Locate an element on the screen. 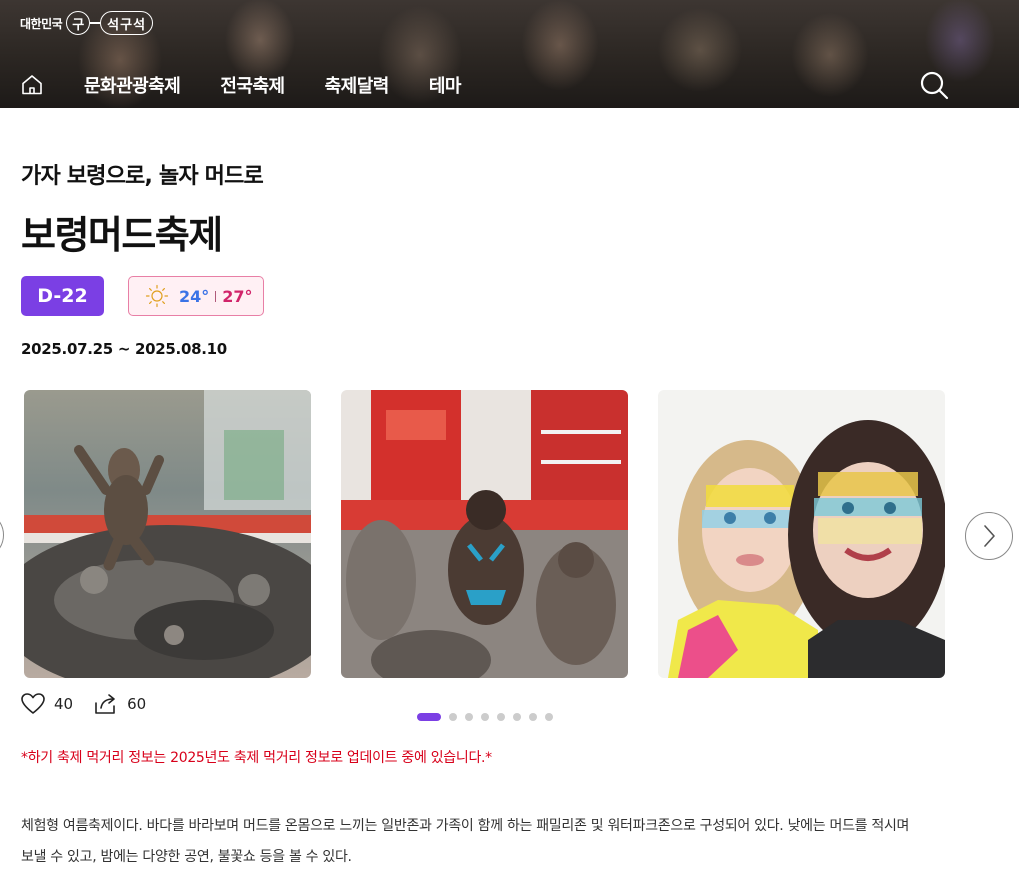  mud-dance-photo is located at coordinates (484, 534).